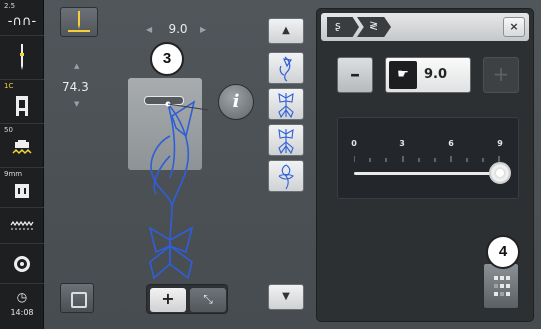 The height and width of the screenshot is (329, 541). I want to click on value-slider-box: 0 3 6 9, so click(428, 158).